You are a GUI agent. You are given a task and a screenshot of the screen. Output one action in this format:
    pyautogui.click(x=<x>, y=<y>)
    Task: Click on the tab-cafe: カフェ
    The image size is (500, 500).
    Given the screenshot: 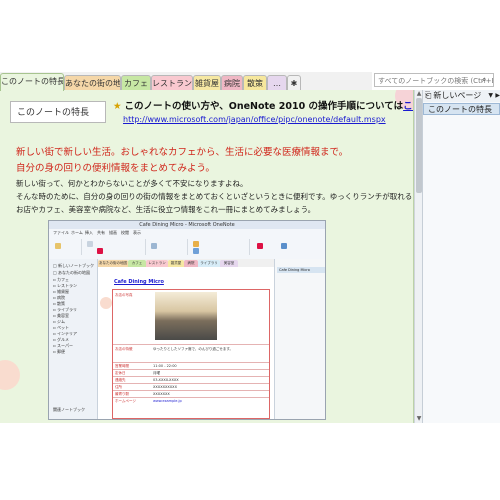 What is the action you would take?
    pyautogui.click(x=136, y=82)
    